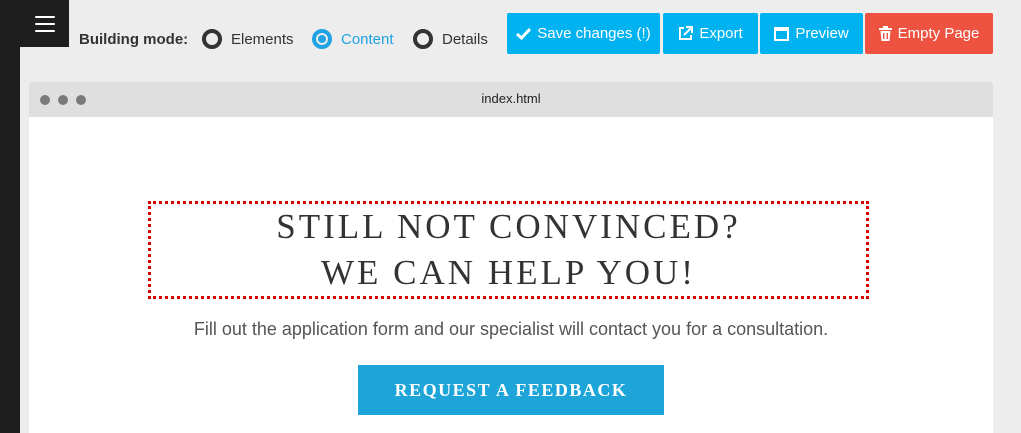  I want to click on mode-radio-elements: Elements, so click(248, 39).